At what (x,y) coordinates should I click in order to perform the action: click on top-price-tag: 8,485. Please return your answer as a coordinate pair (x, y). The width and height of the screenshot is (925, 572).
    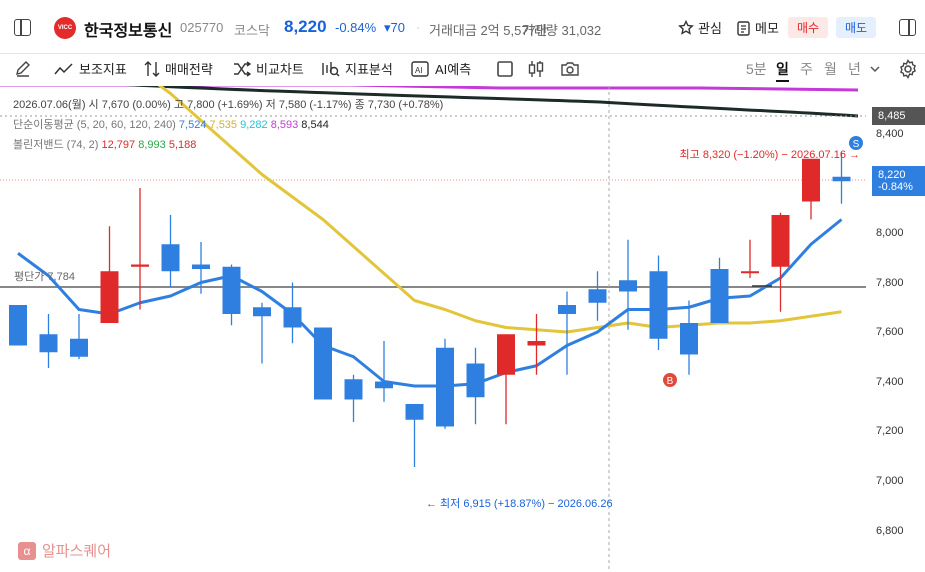
    Looking at the image, I should click on (898, 116).